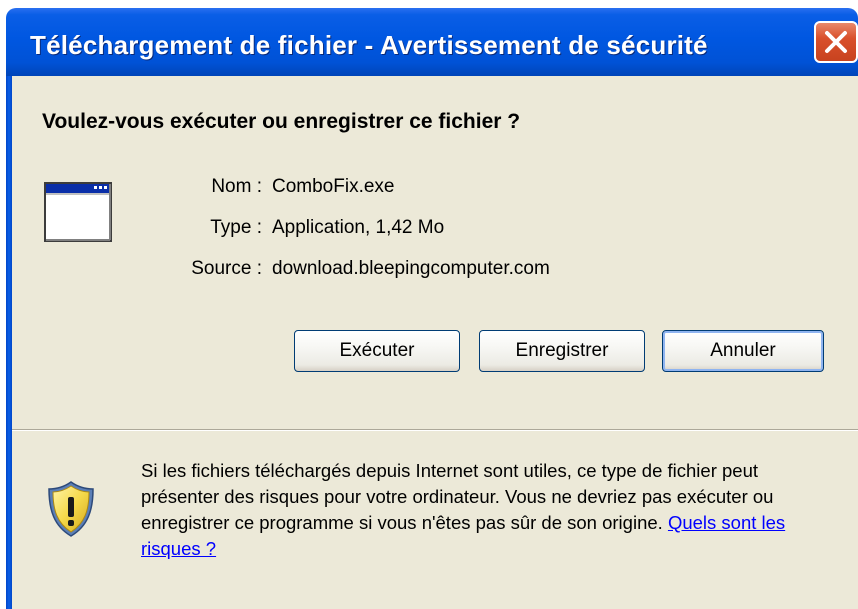 The width and height of the screenshot is (858, 609). Describe the element at coordinates (377, 351) in the screenshot. I see `run-button: Exécuter` at that location.